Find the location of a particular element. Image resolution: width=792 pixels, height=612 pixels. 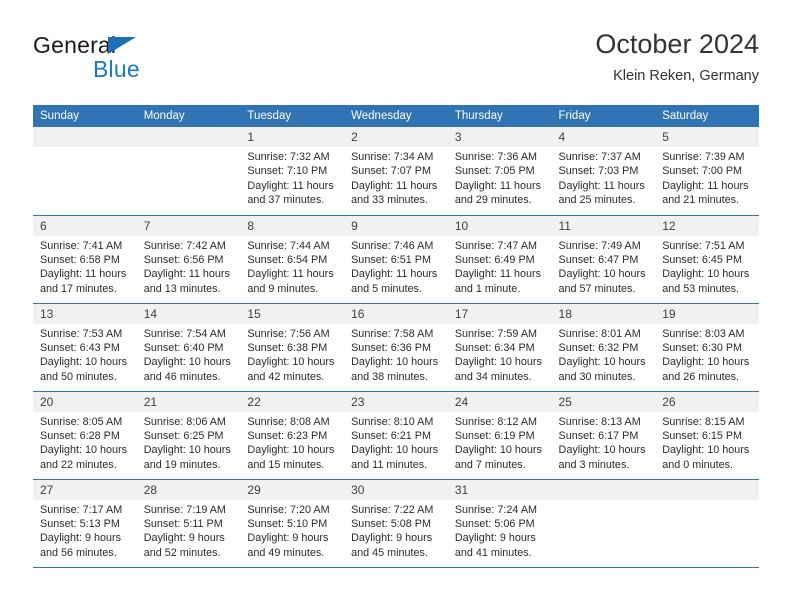

day-number: 22 is located at coordinates (292, 401).